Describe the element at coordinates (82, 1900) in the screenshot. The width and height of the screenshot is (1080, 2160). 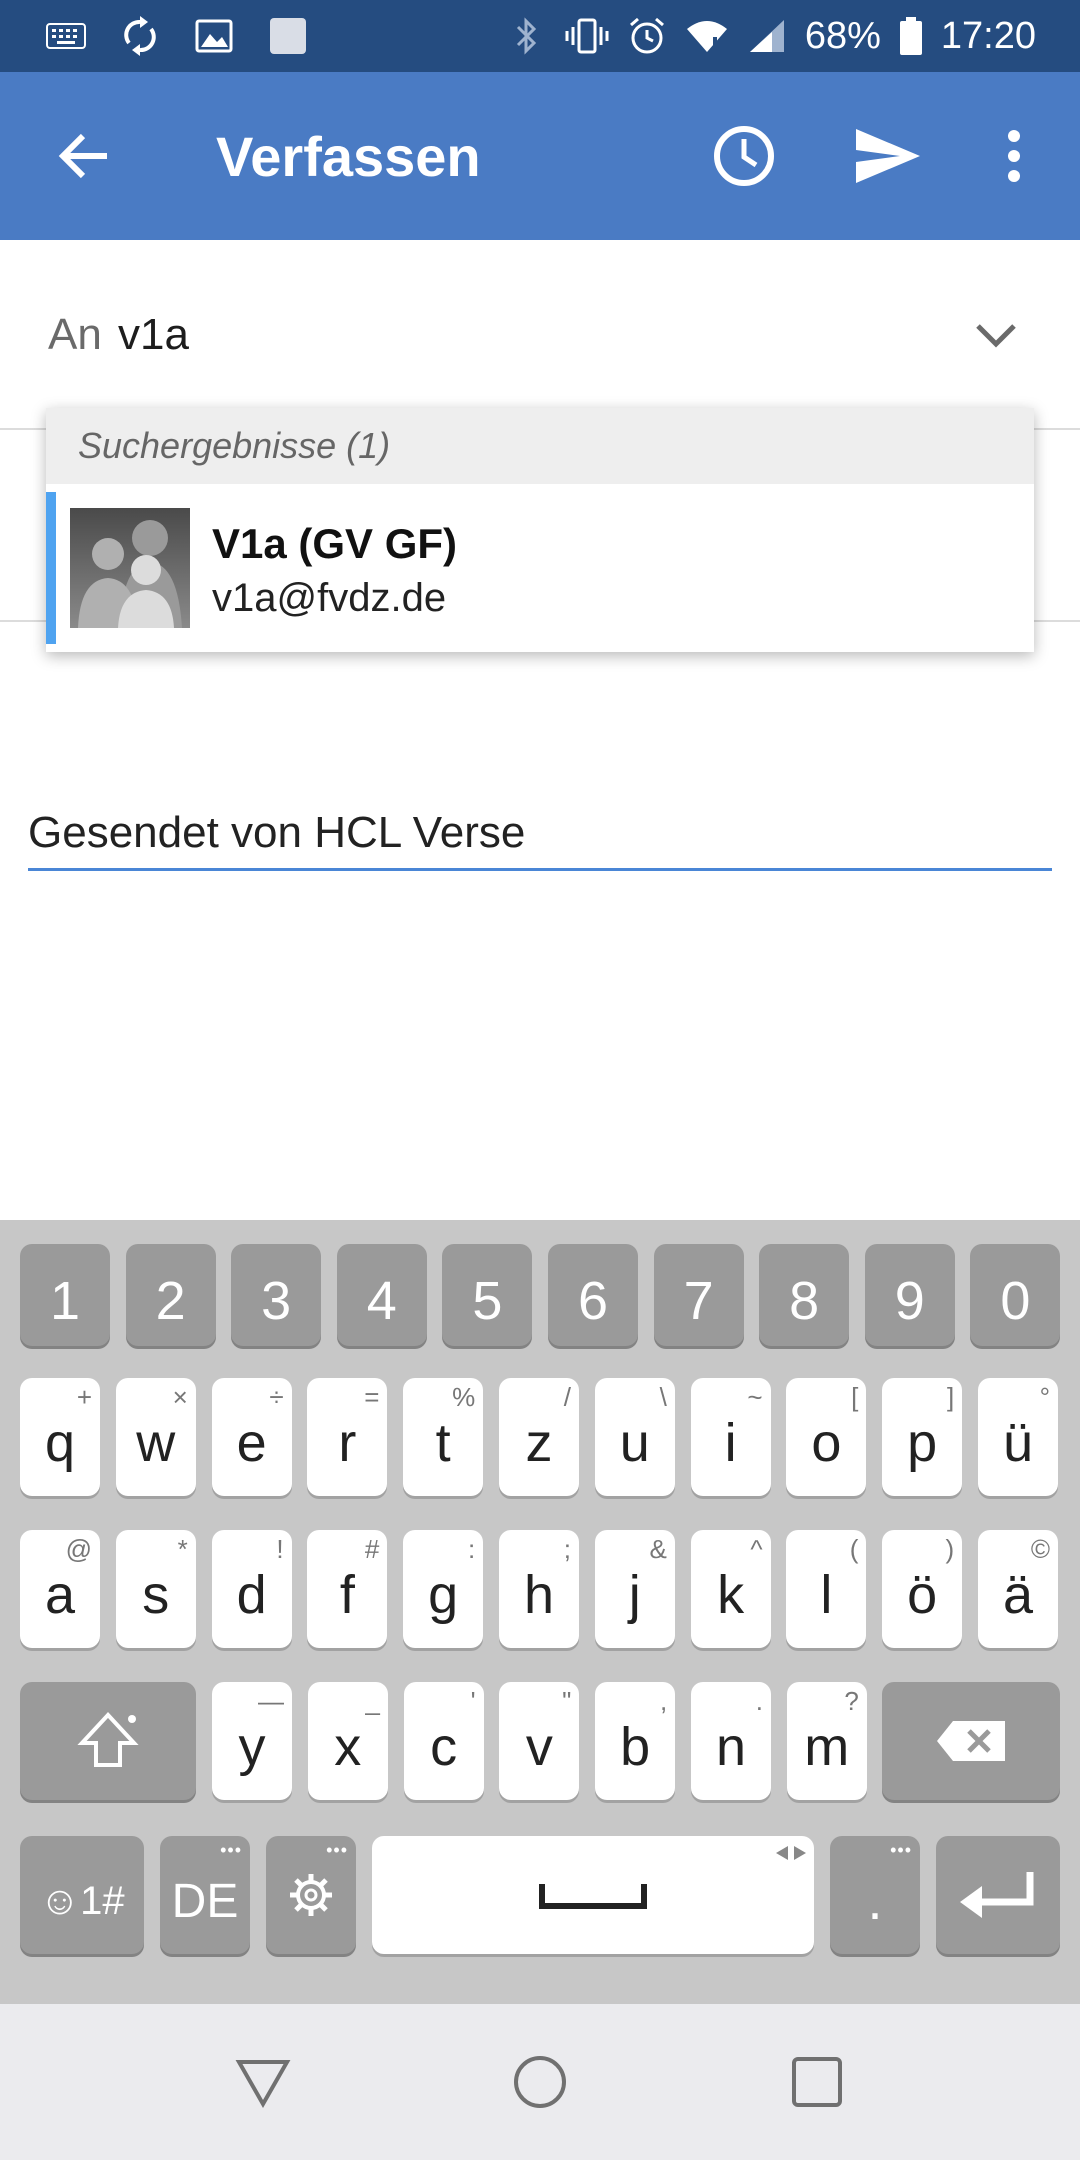
I see `symbols-key-label: ☺1#` at that location.